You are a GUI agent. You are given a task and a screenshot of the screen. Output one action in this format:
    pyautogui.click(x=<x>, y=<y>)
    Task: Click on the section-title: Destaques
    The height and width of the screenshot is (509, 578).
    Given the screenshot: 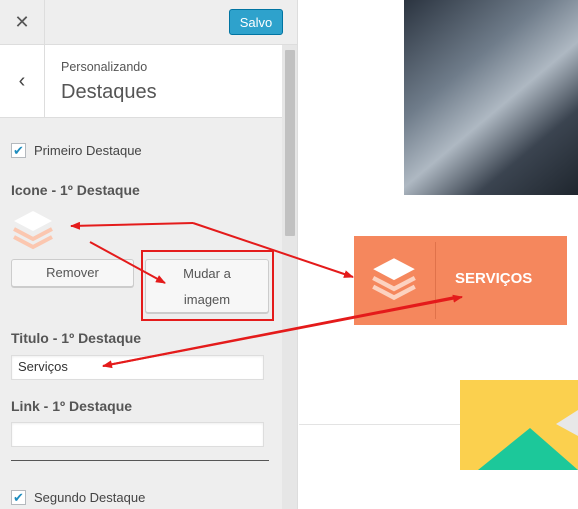 What is the action you would take?
    pyautogui.click(x=109, y=92)
    